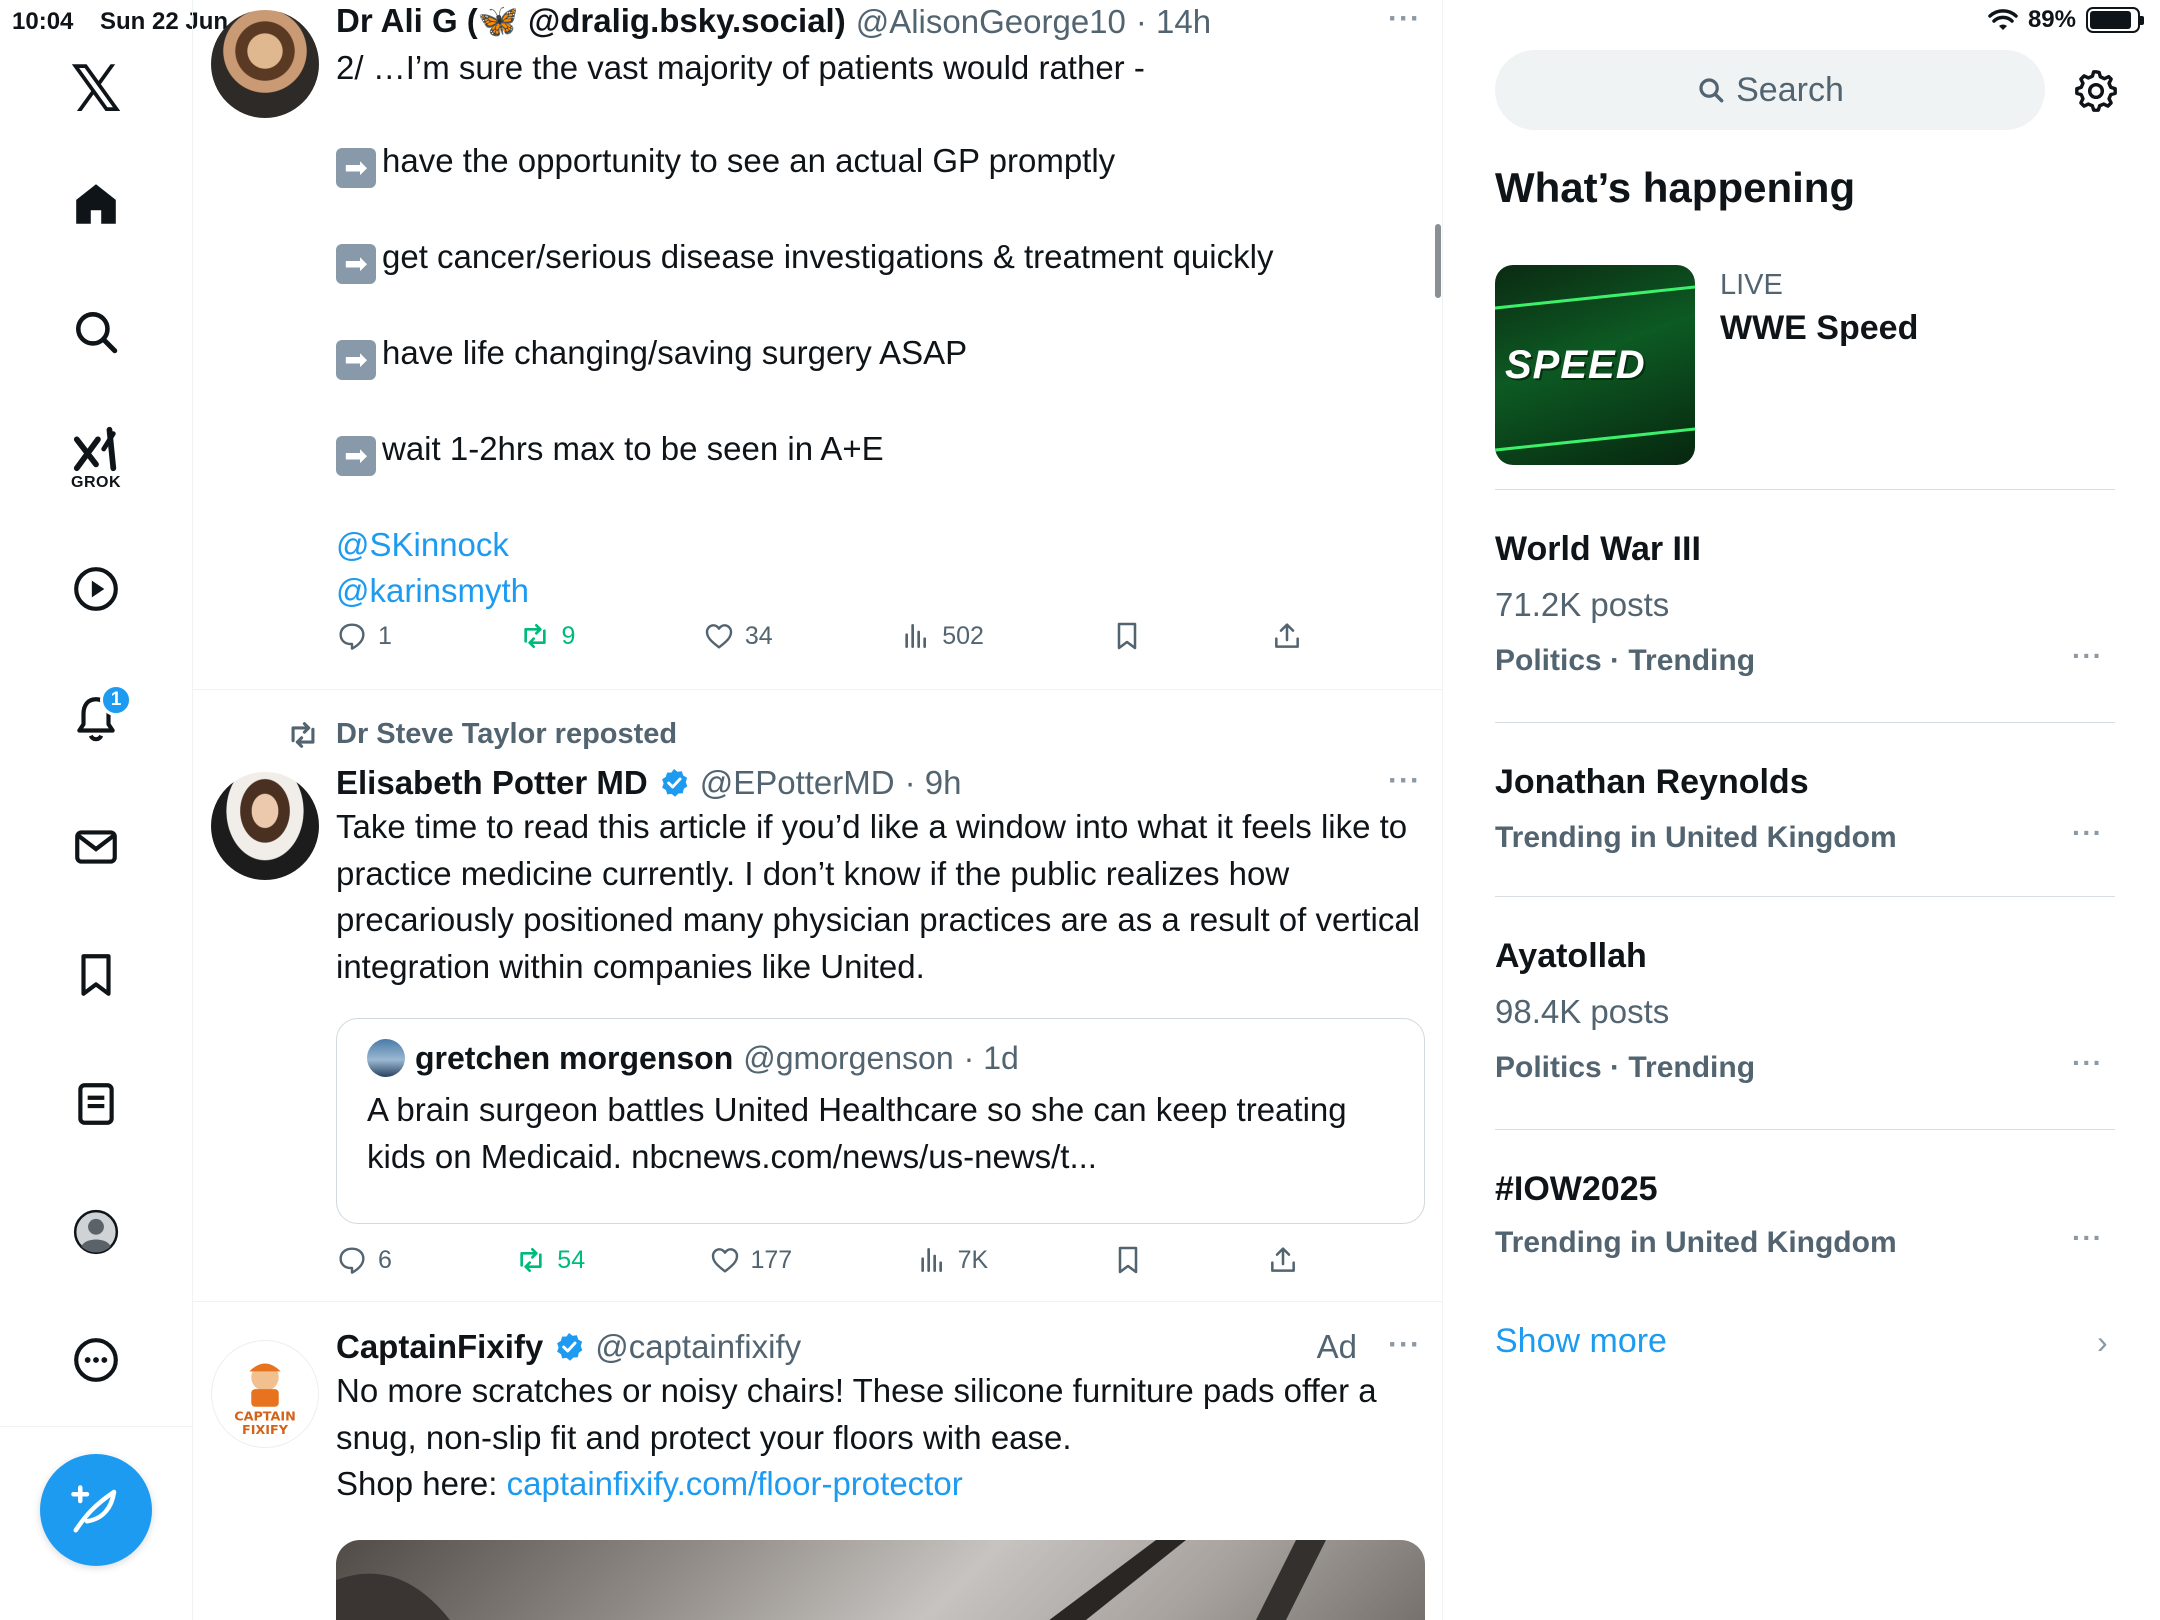  I want to click on repost-button: 9, so click(547, 636).